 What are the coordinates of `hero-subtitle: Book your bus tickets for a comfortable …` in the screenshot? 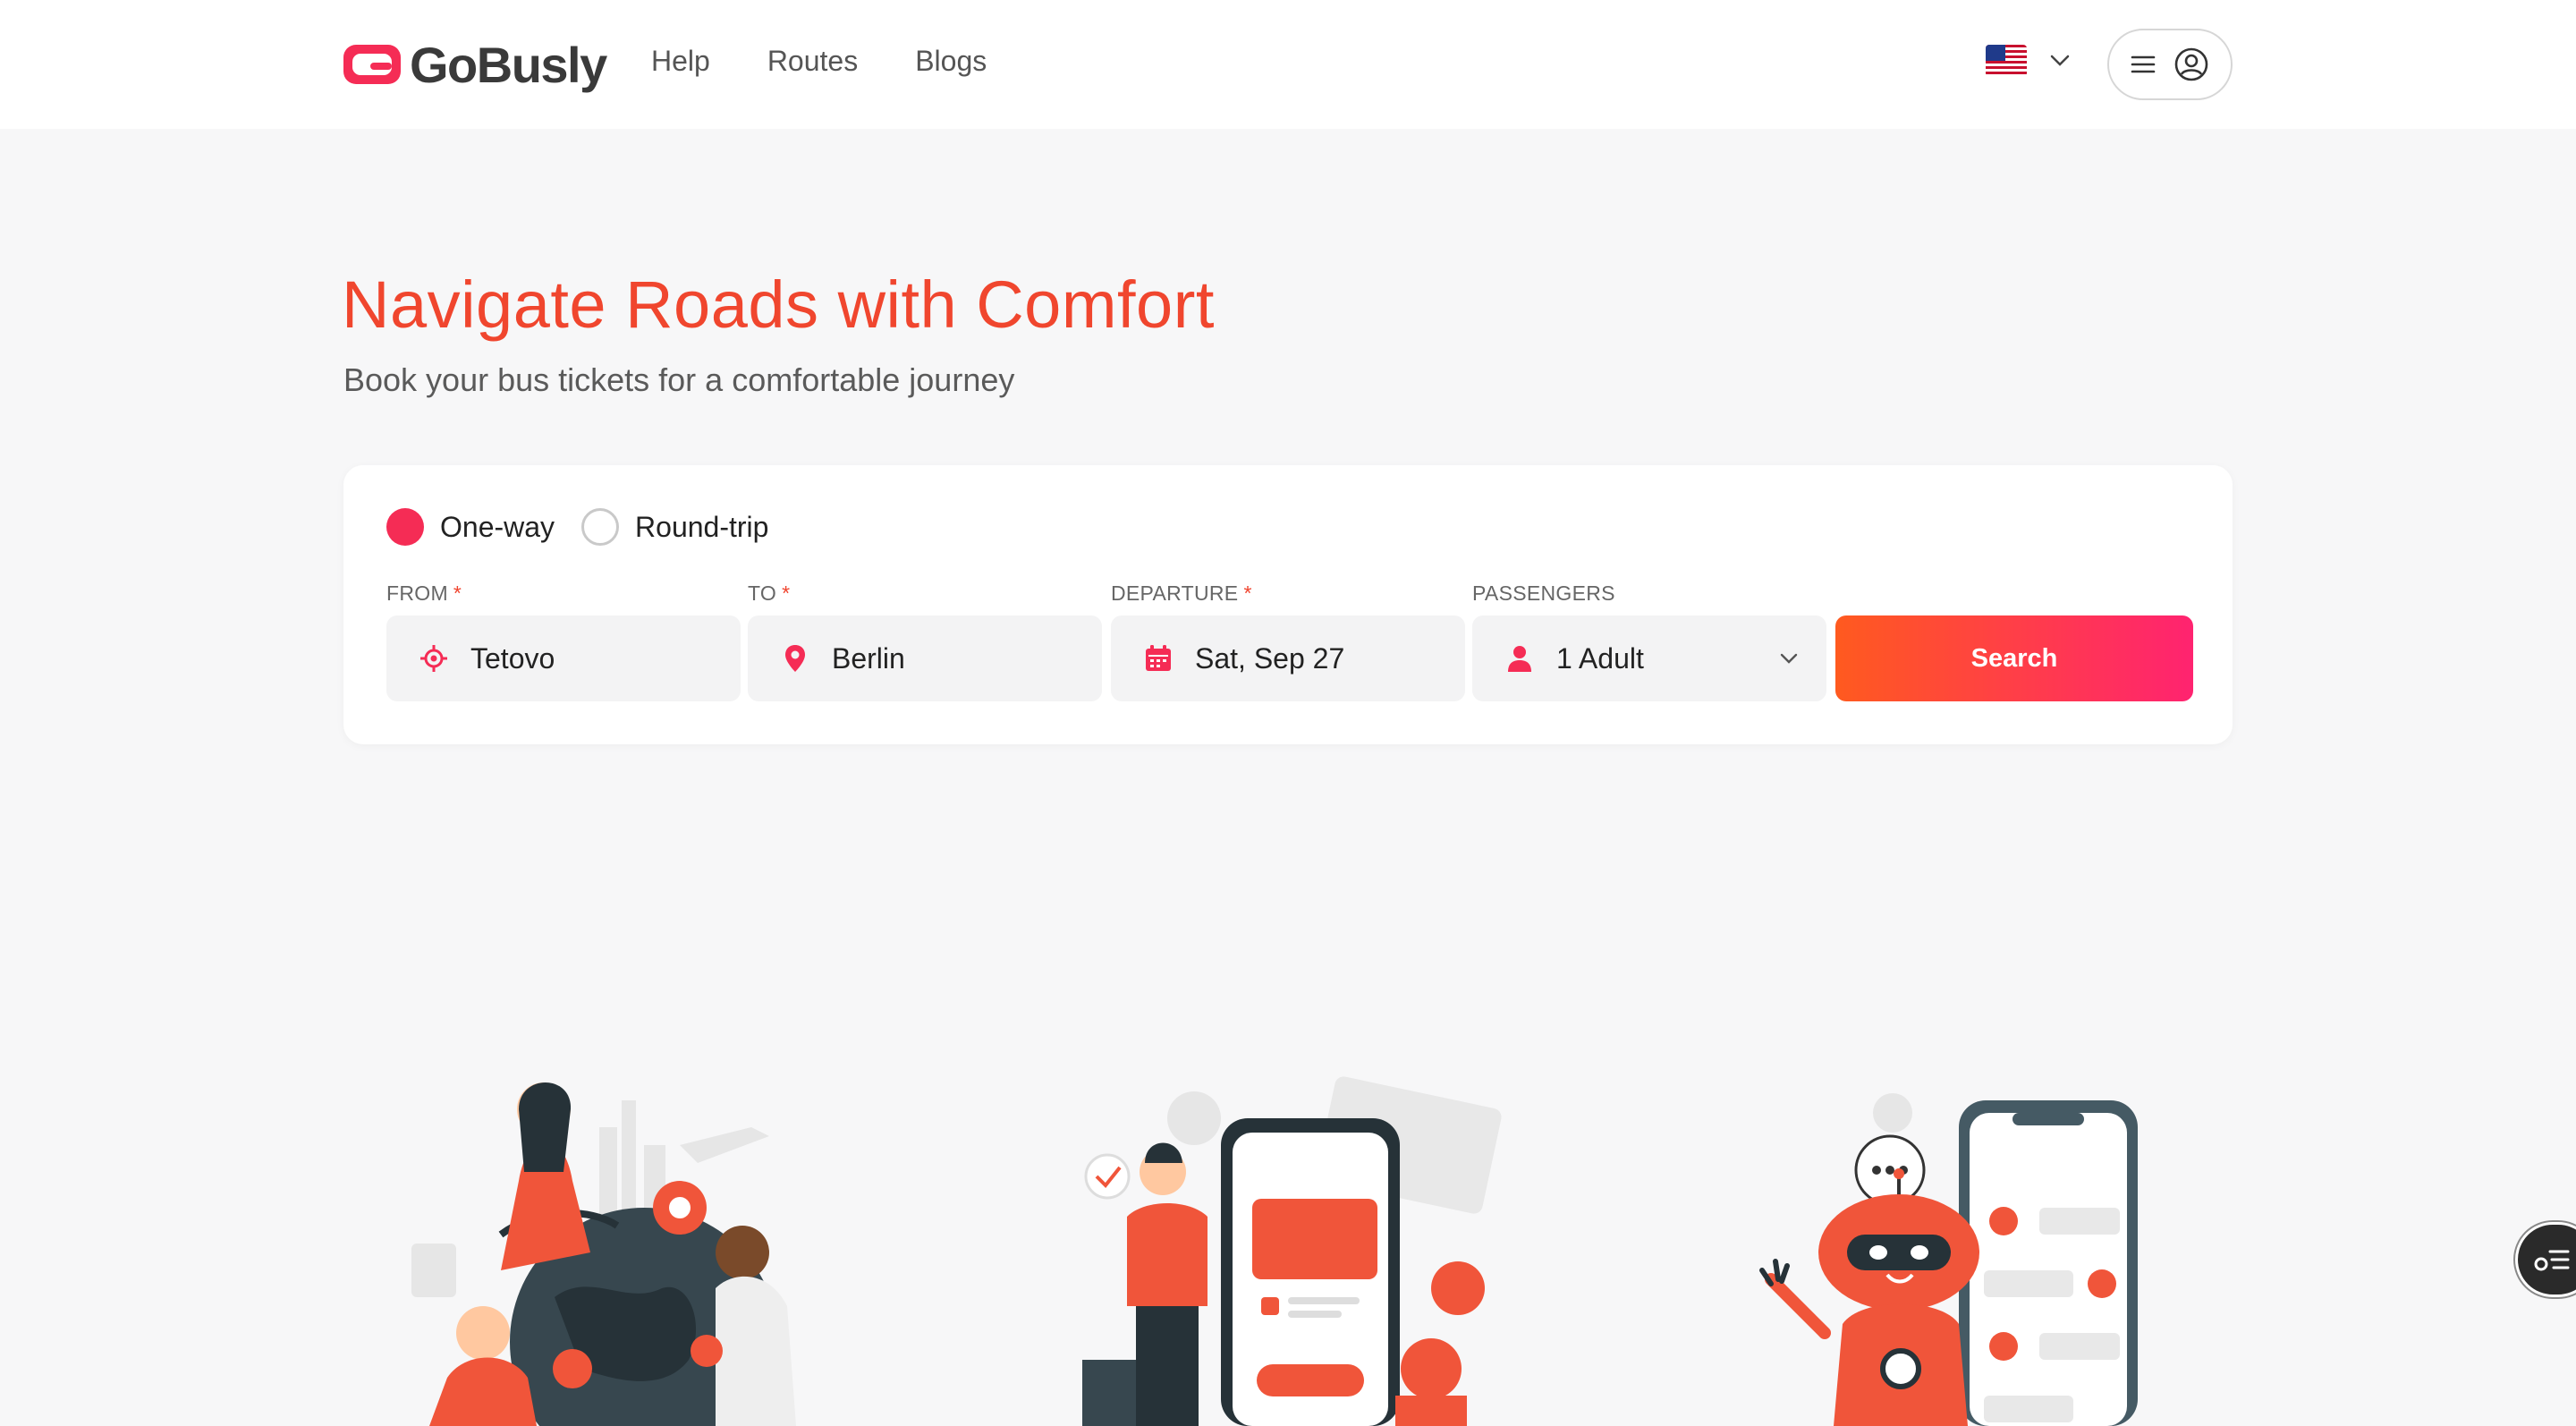 It's located at (679, 380).